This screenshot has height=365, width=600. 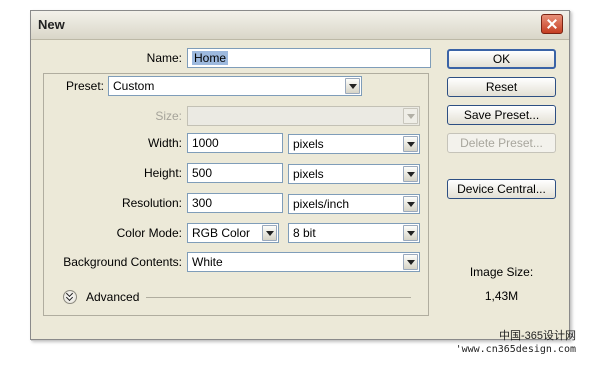 What do you see at coordinates (210, 58) in the screenshot?
I see `name-value: Home` at bounding box center [210, 58].